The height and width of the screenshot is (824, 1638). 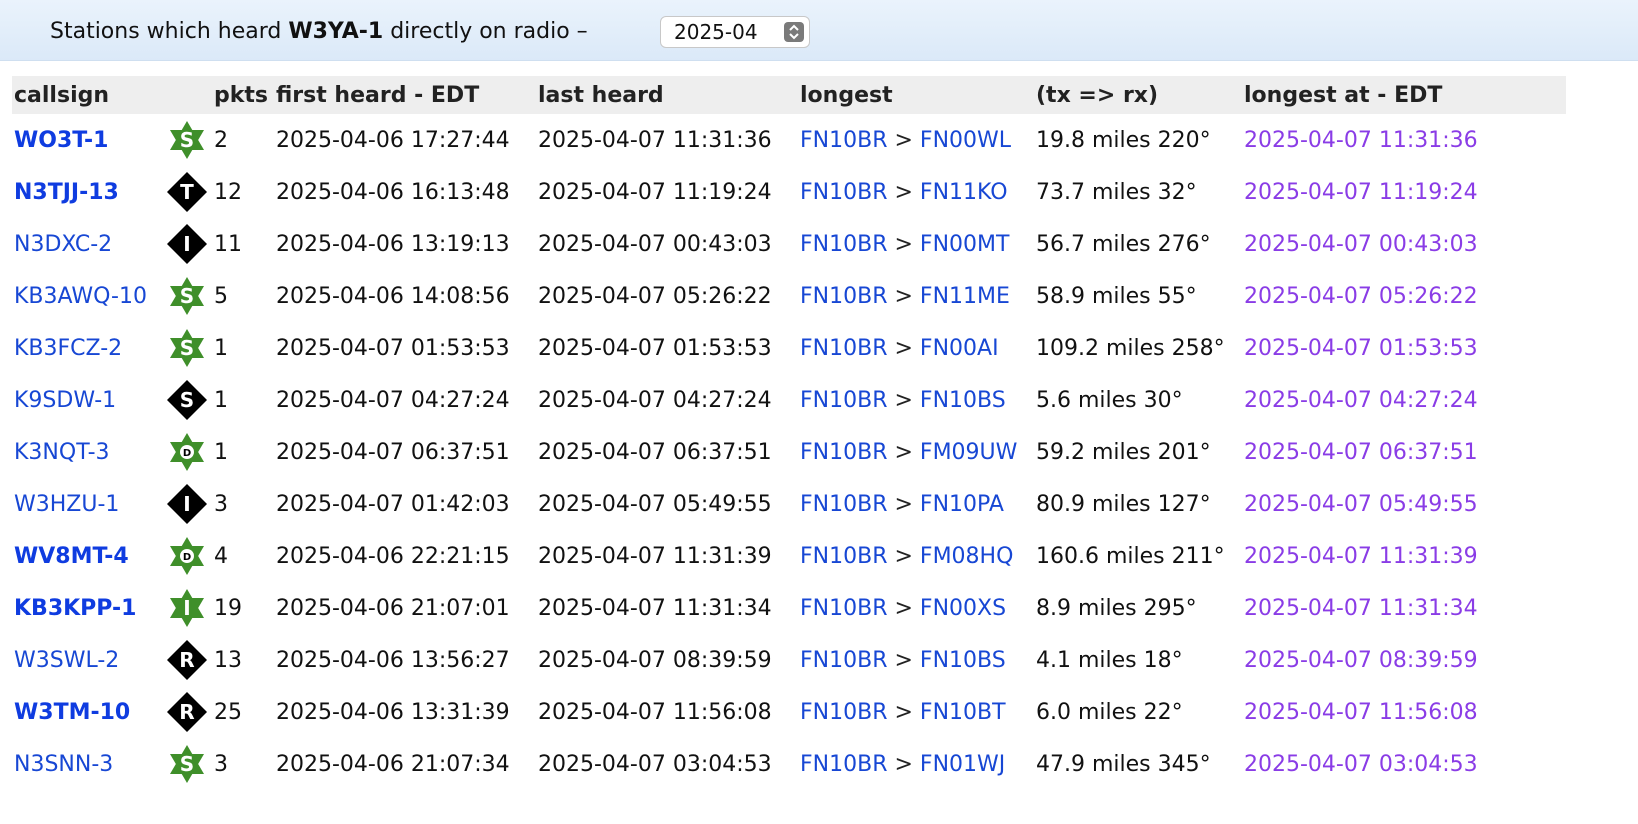 I want to click on locator-to-link: FN10BT, so click(x=963, y=712).